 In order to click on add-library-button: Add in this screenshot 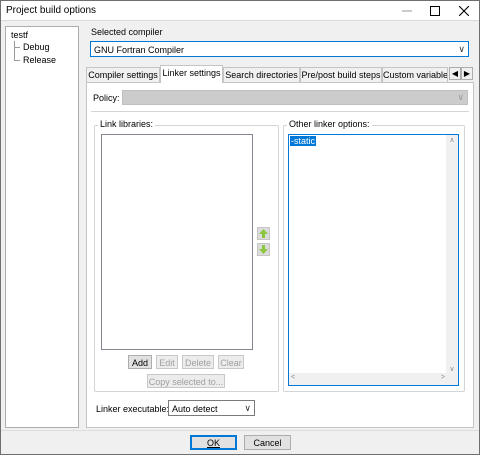, I will do `click(140, 362)`.